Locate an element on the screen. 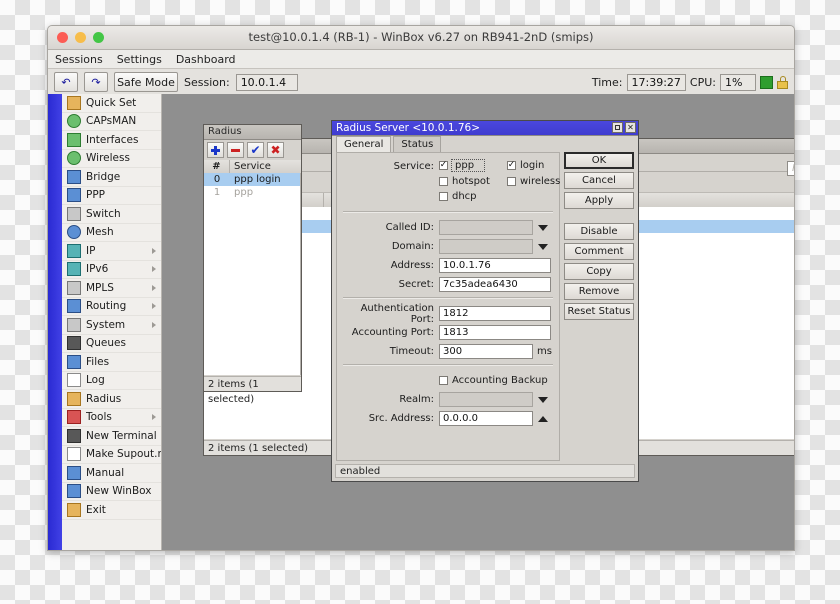 This screenshot has height=604, width=840. sidebar-item-label: Switch is located at coordinates (103, 213).